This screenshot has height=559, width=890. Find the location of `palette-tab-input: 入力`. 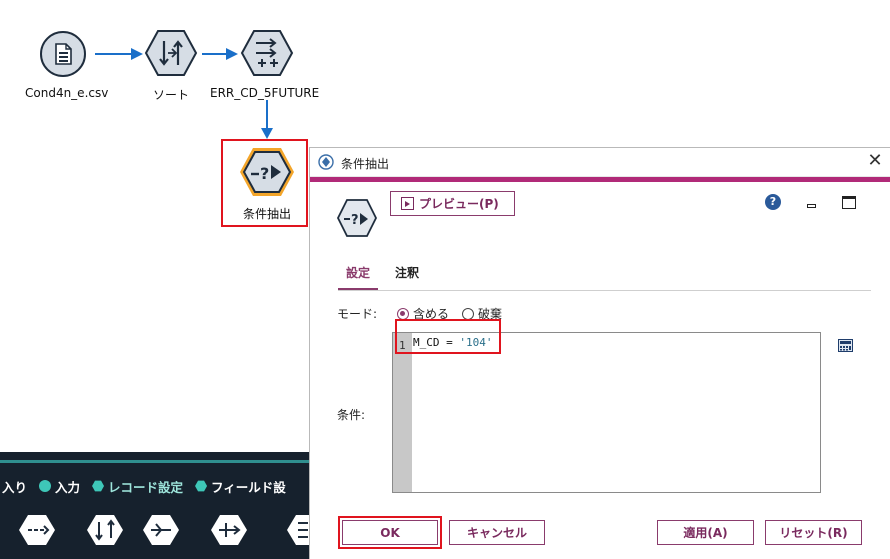

palette-tab-input: 入力 is located at coordinates (59, 486).